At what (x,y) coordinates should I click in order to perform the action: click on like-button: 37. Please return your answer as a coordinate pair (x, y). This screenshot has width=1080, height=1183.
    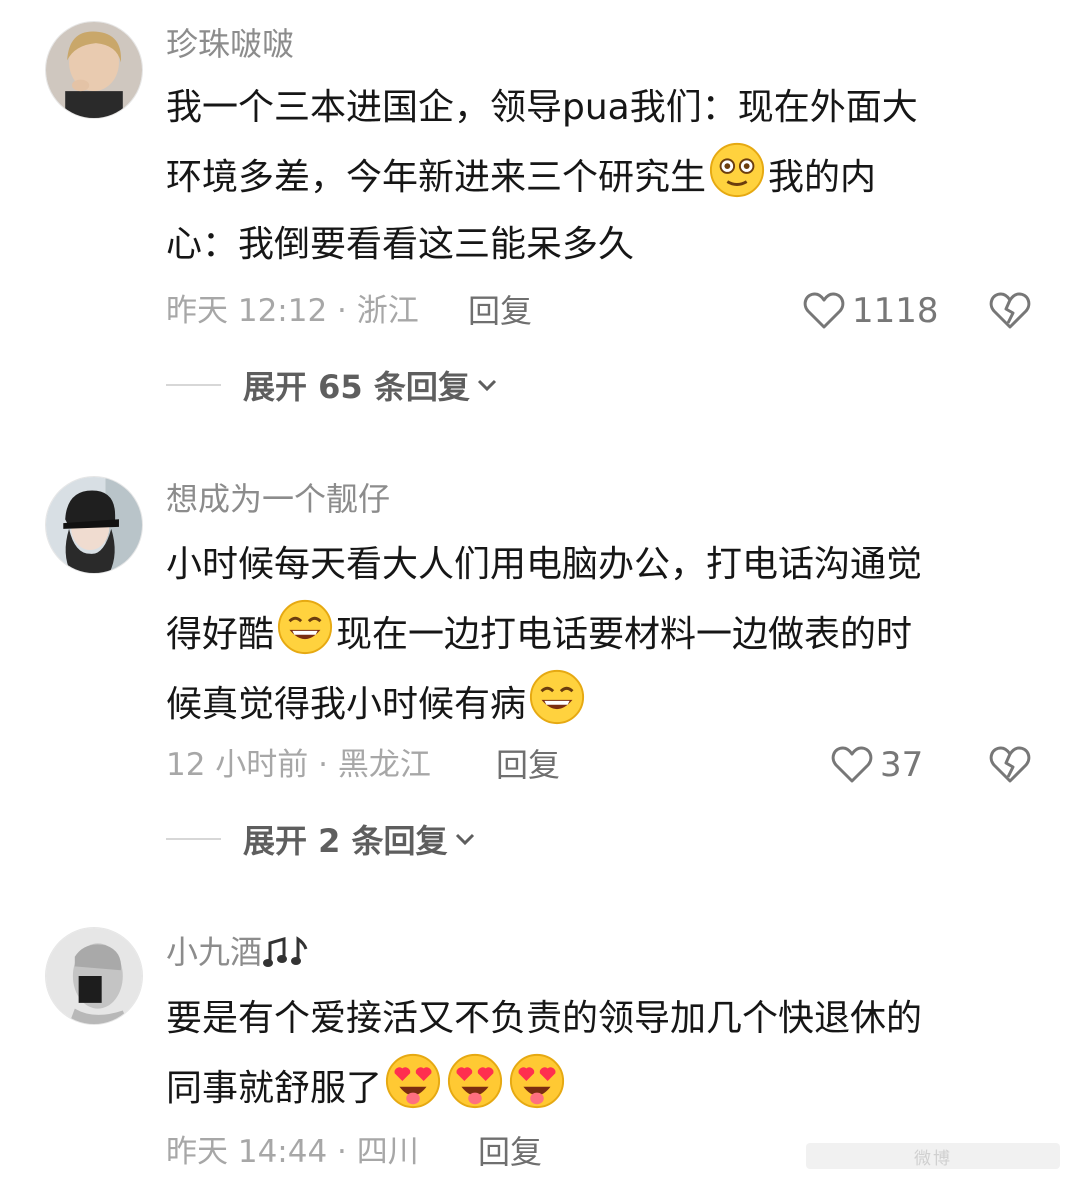
    Looking at the image, I should click on (876, 765).